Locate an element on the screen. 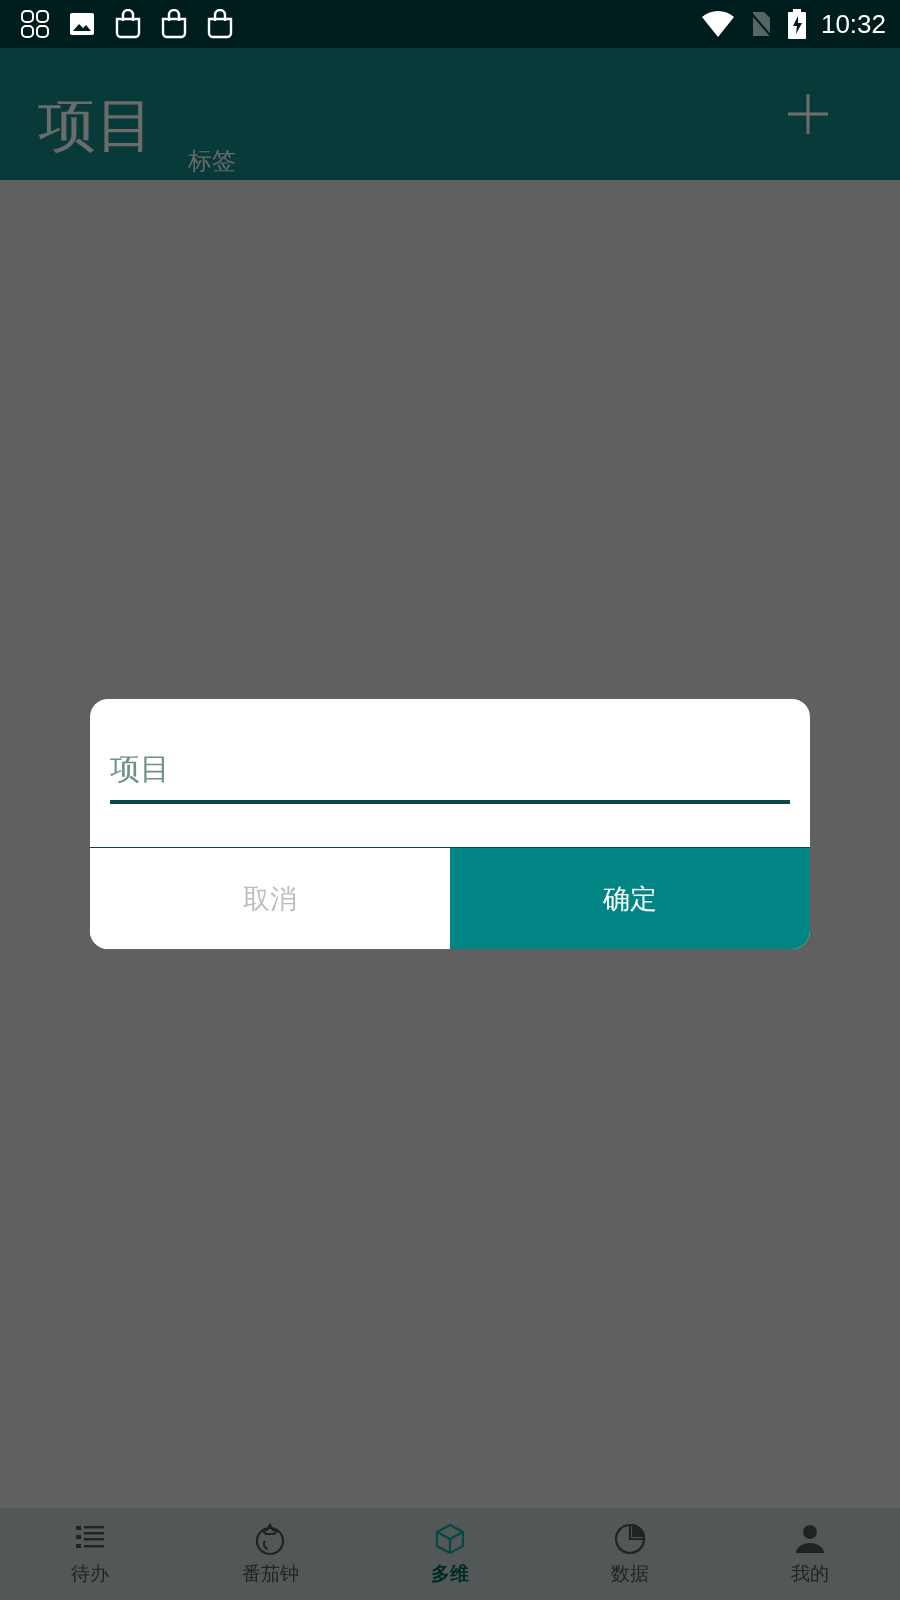 The image size is (900, 1600). apps-icon is located at coordinates (35, 24).